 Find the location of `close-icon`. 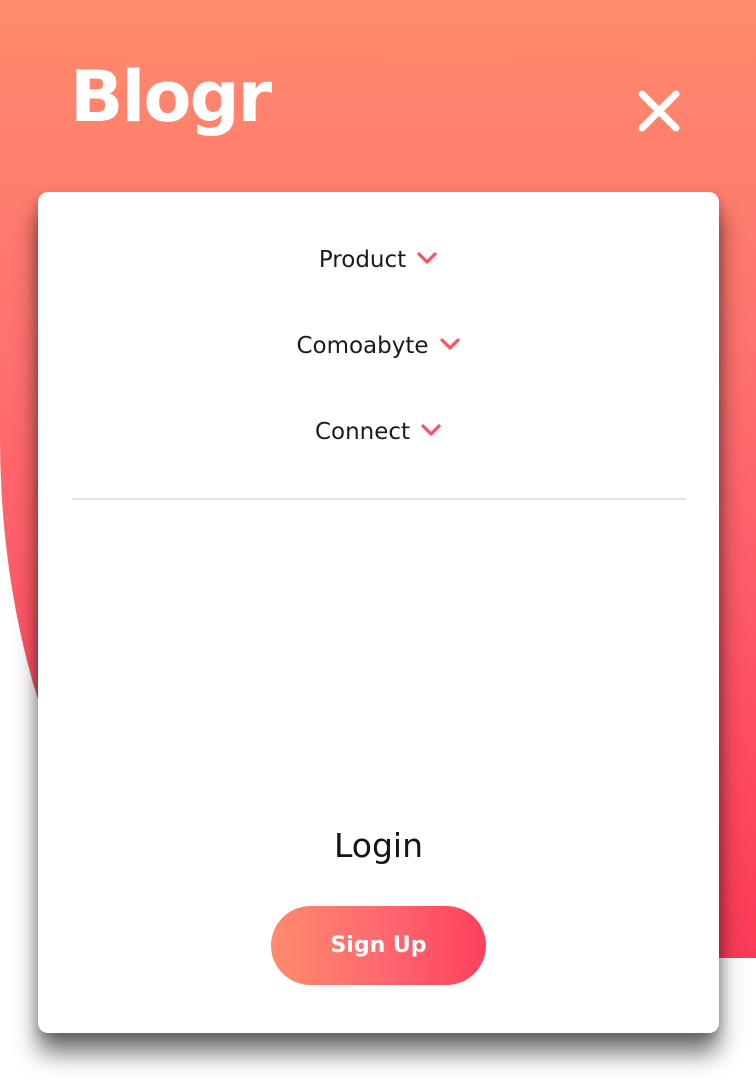

close-icon is located at coordinates (659, 111).